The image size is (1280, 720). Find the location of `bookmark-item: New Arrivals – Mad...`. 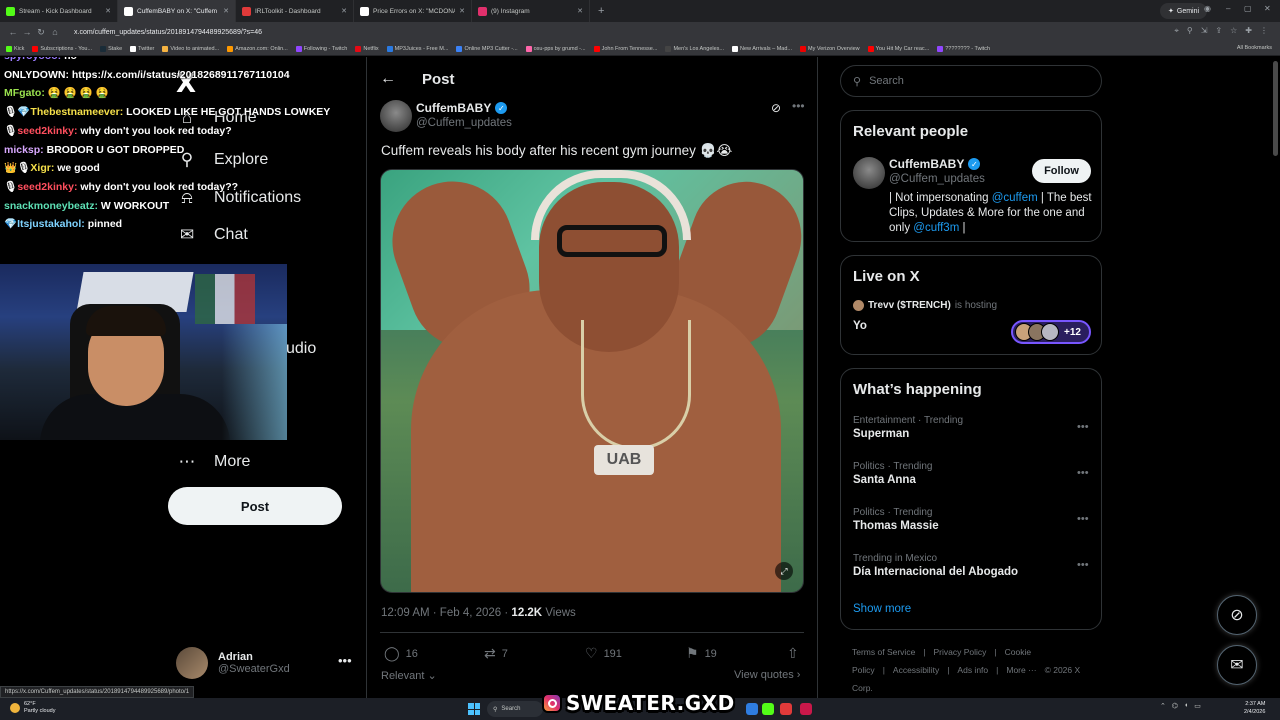

bookmark-item: New Arrivals – Mad... is located at coordinates (762, 48).